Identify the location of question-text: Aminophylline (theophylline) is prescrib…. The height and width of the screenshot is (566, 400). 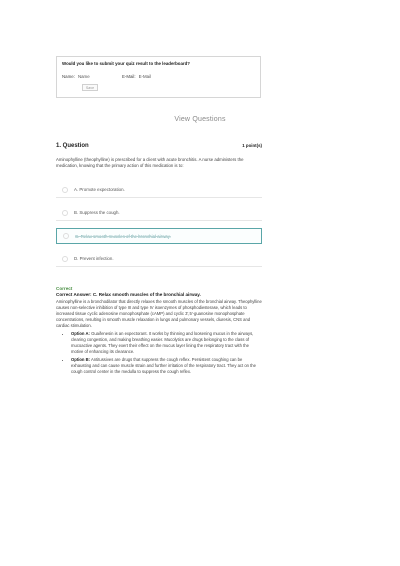
(150, 162).